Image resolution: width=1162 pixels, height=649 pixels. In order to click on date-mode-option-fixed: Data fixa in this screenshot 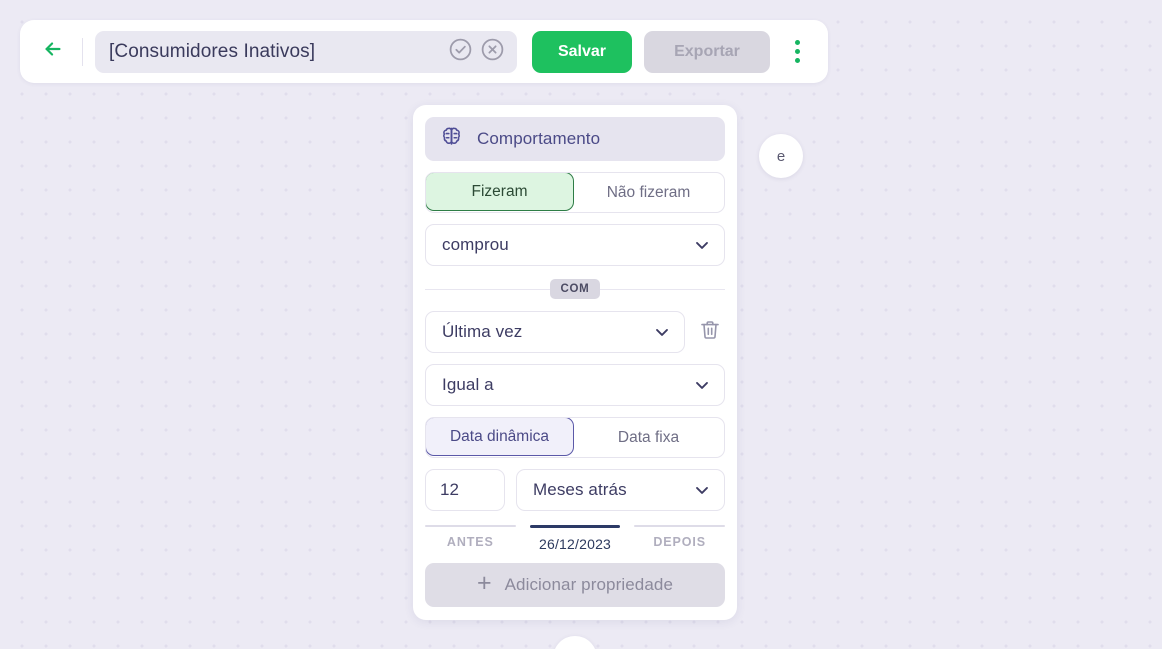, I will do `click(648, 437)`.